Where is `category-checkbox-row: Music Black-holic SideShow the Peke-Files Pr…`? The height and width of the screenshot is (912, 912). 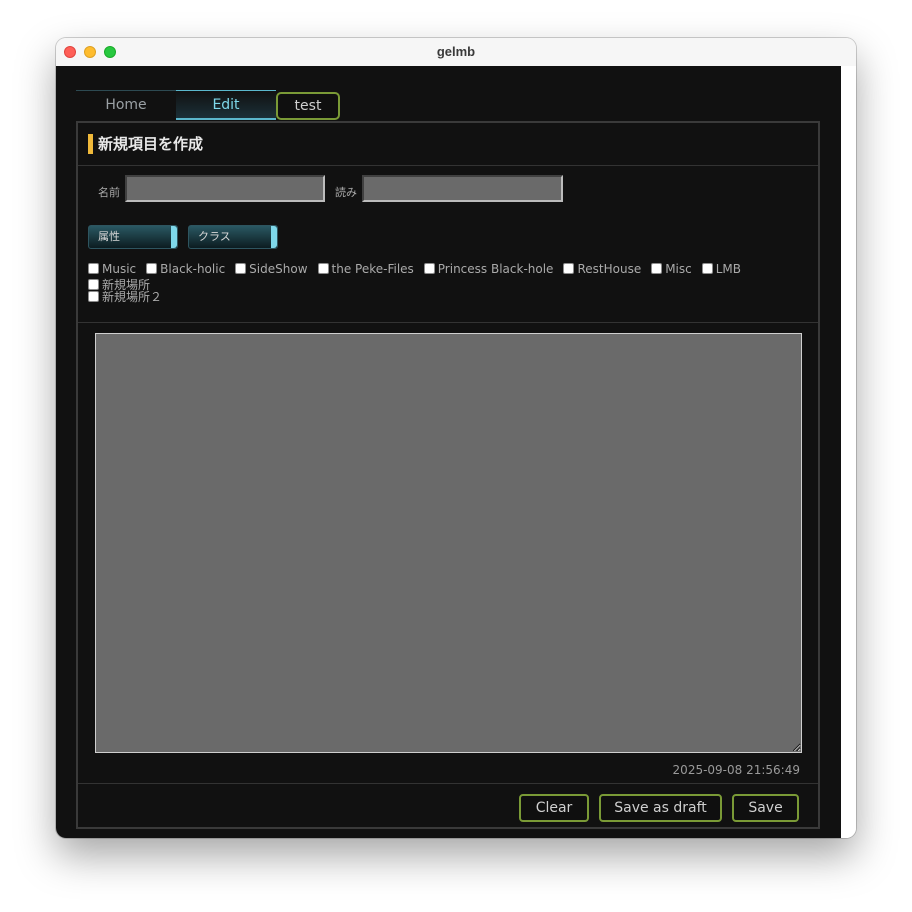 category-checkbox-row: Music Black-holic SideShow the Peke-Files Pr… is located at coordinates (453, 277).